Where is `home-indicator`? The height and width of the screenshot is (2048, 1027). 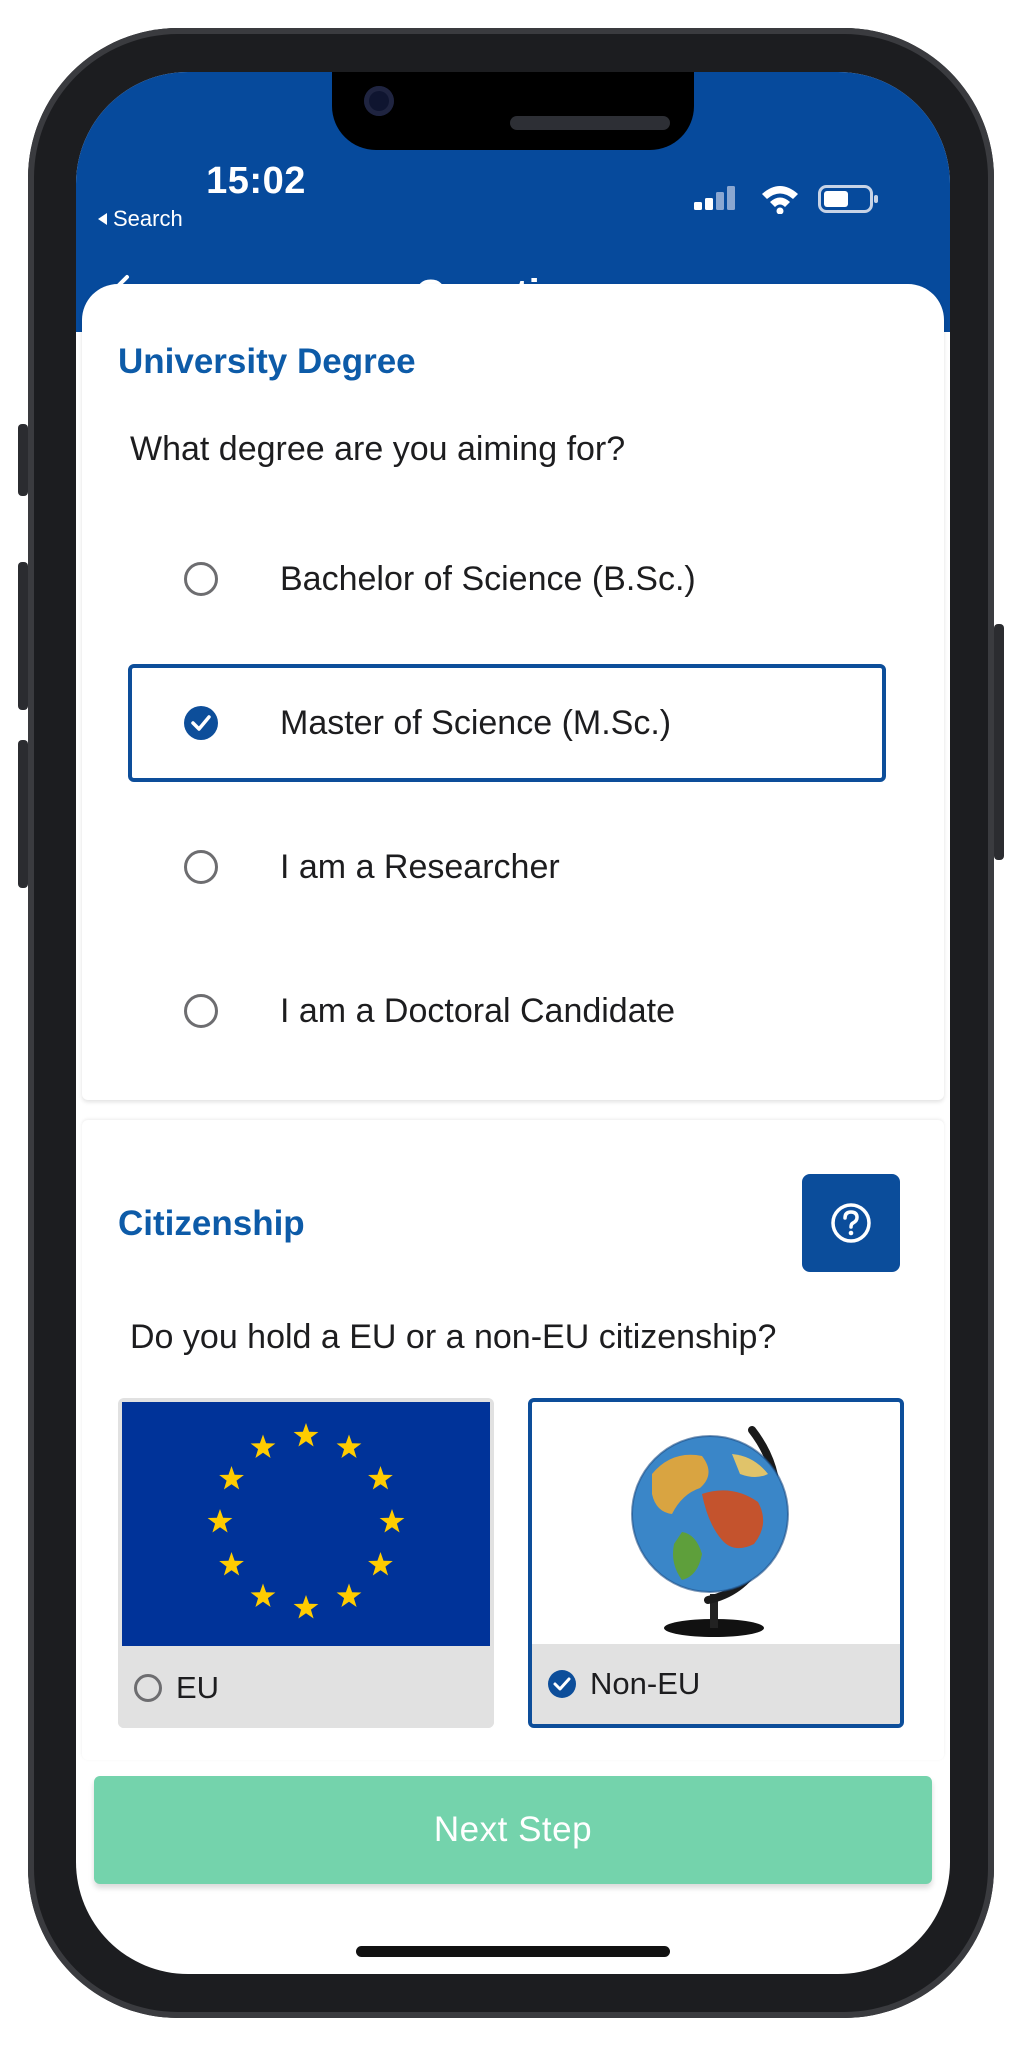 home-indicator is located at coordinates (513, 1951).